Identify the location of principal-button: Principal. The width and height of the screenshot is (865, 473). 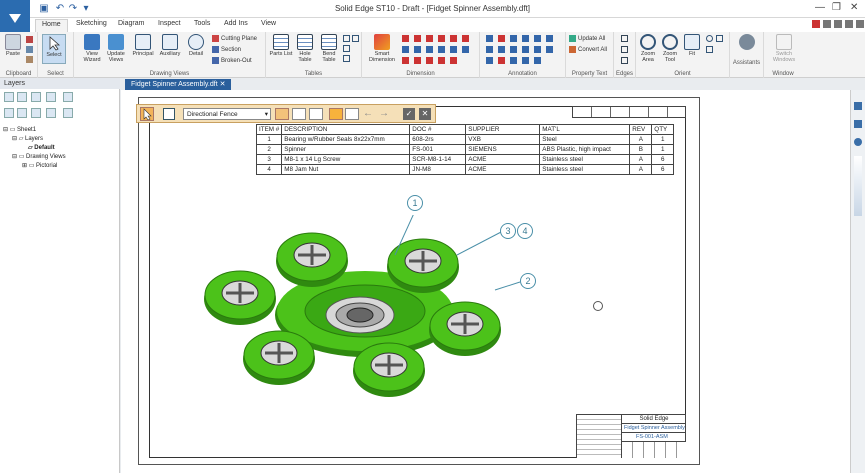
(143, 45).